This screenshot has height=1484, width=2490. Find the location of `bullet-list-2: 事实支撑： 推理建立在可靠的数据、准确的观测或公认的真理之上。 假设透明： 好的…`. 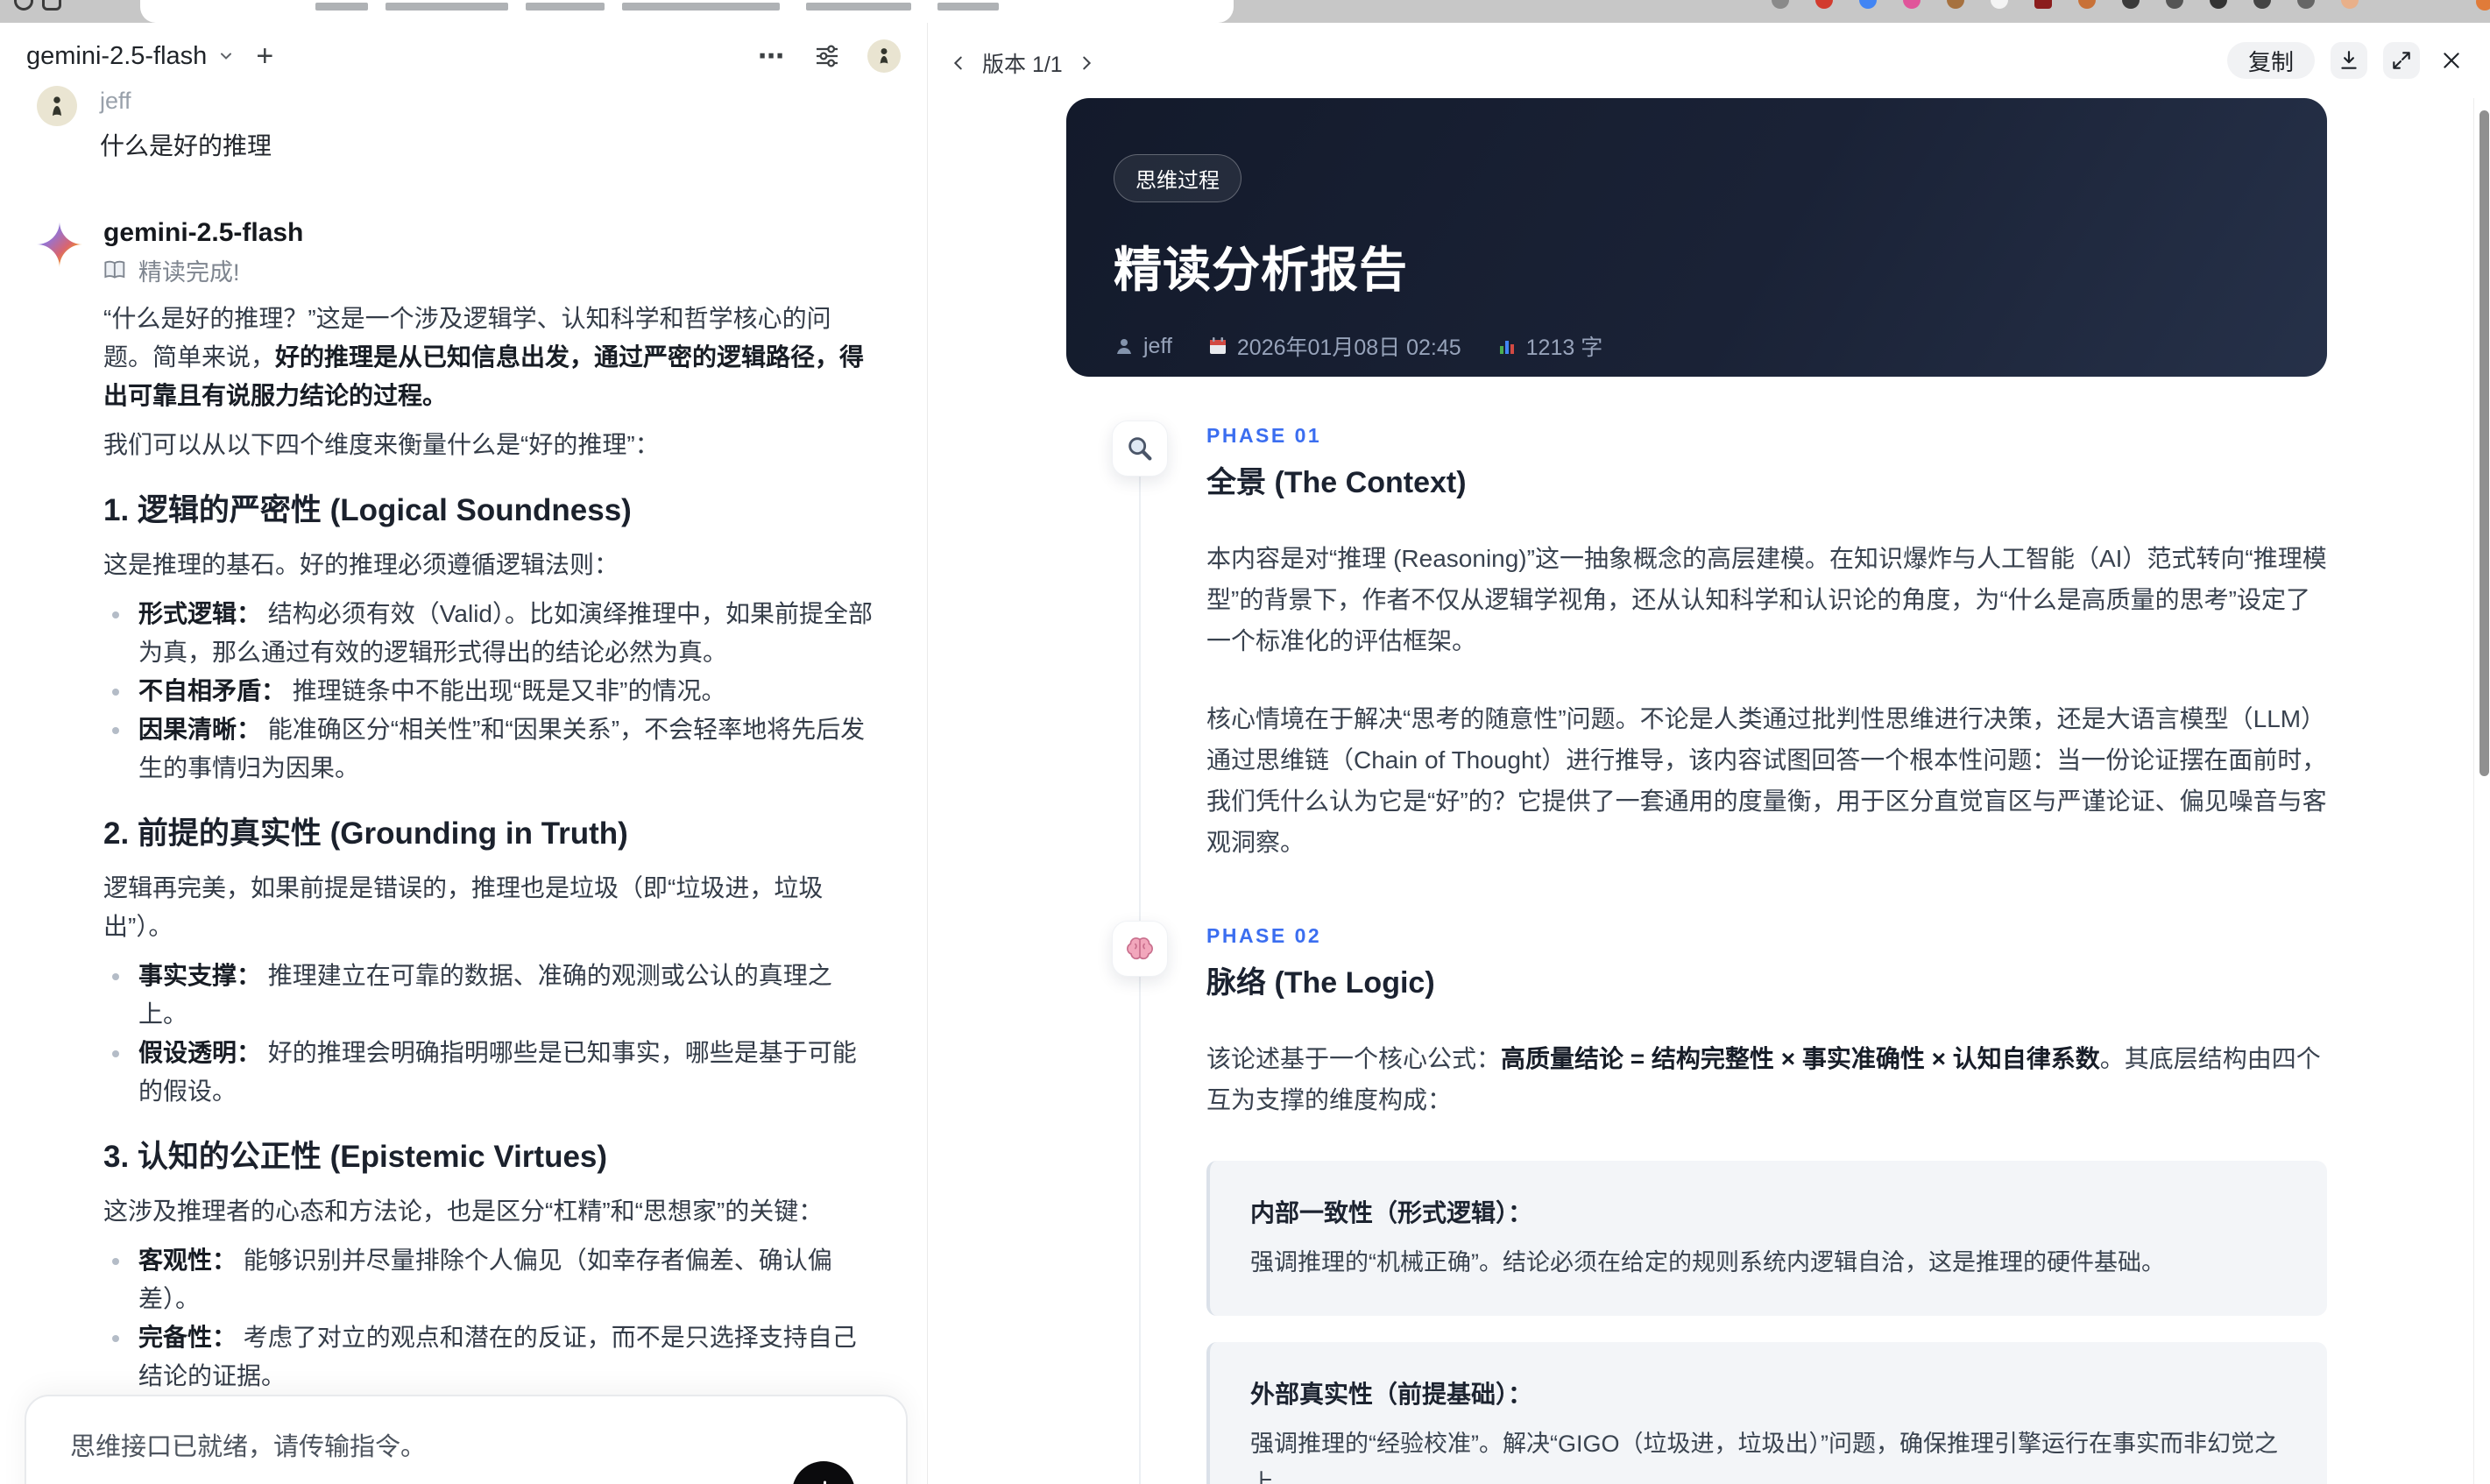

bullet-list-2: 事实支撑： 推理建立在可靠的数据、准确的观测或公认的真理之上。 假设透明： 好的… is located at coordinates (490, 1034).